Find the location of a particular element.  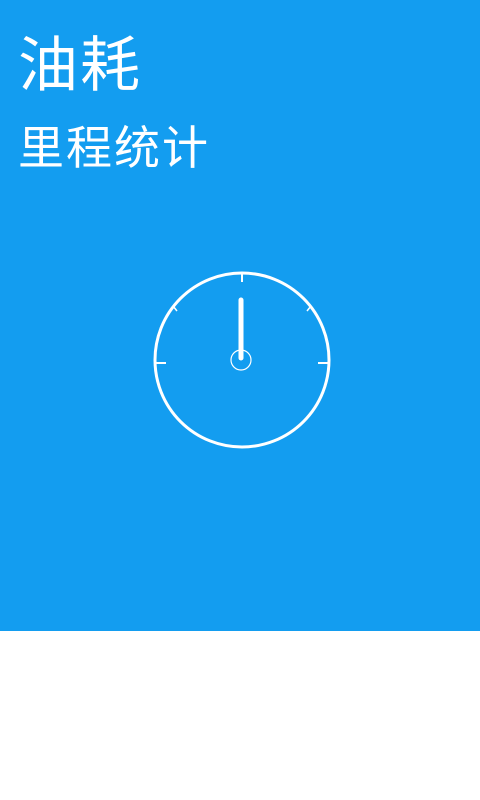

app-title: 油耗 is located at coordinates (80, 66).